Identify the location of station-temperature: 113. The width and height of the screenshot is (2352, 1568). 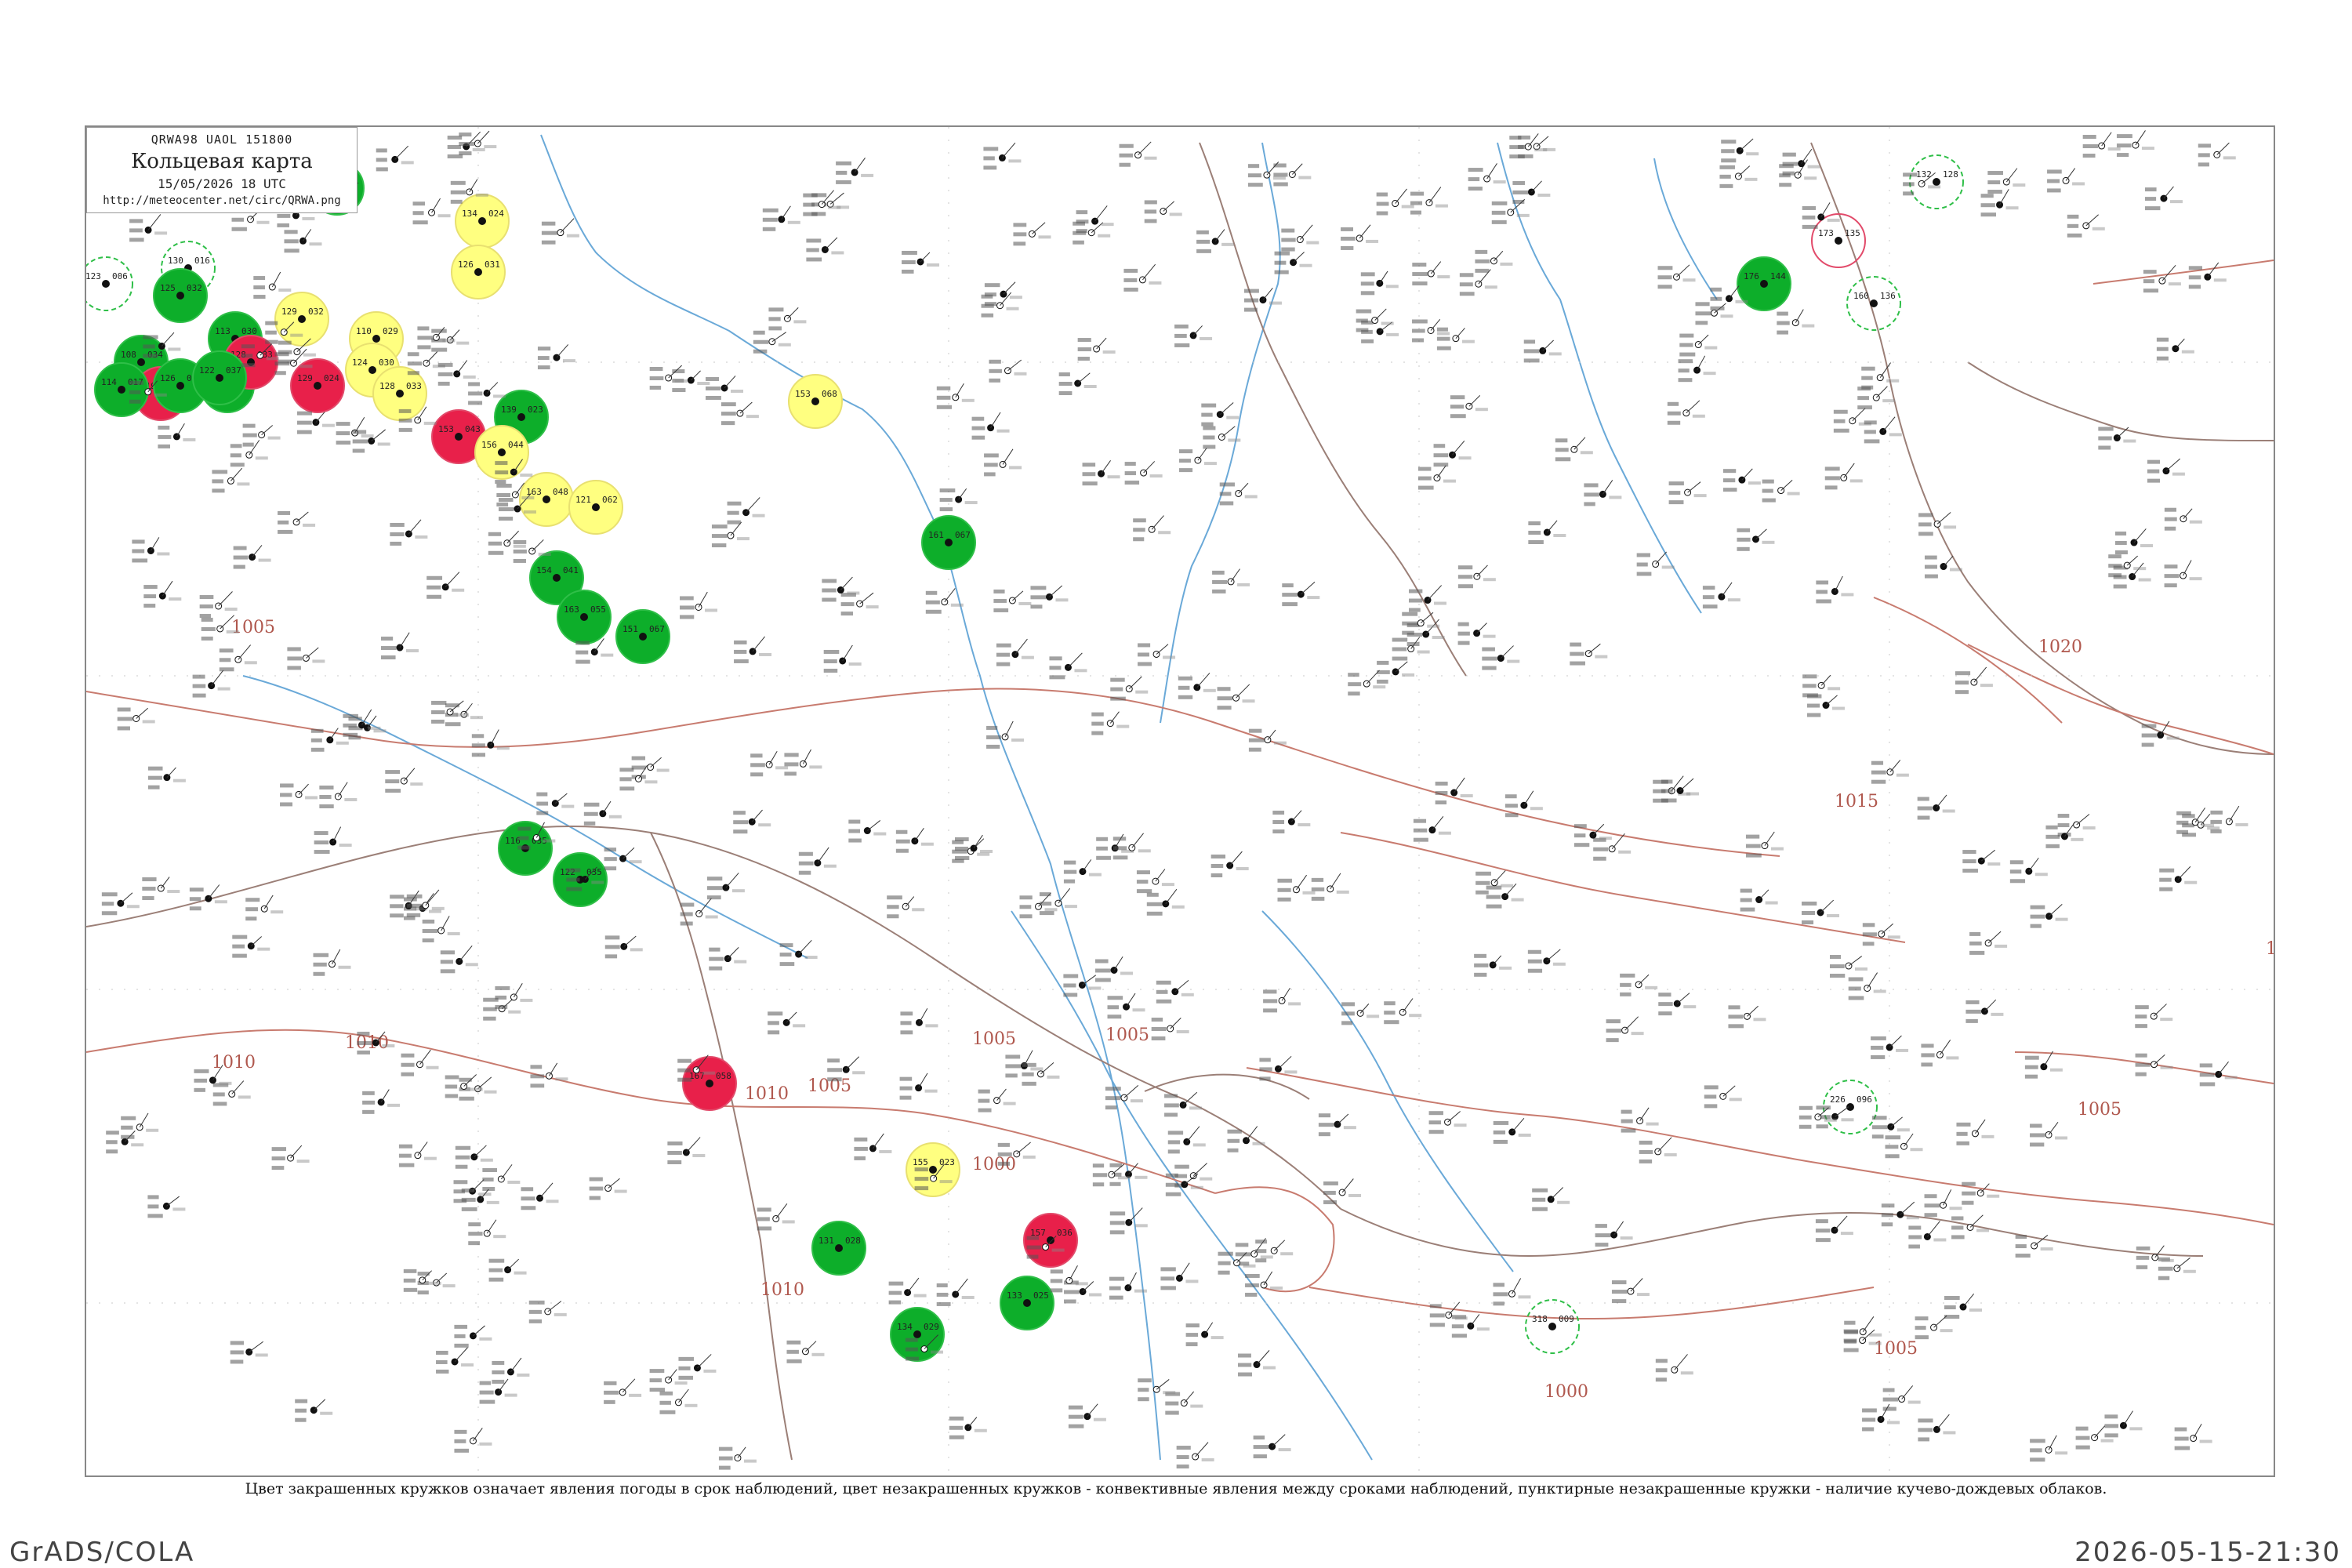
(222, 331).